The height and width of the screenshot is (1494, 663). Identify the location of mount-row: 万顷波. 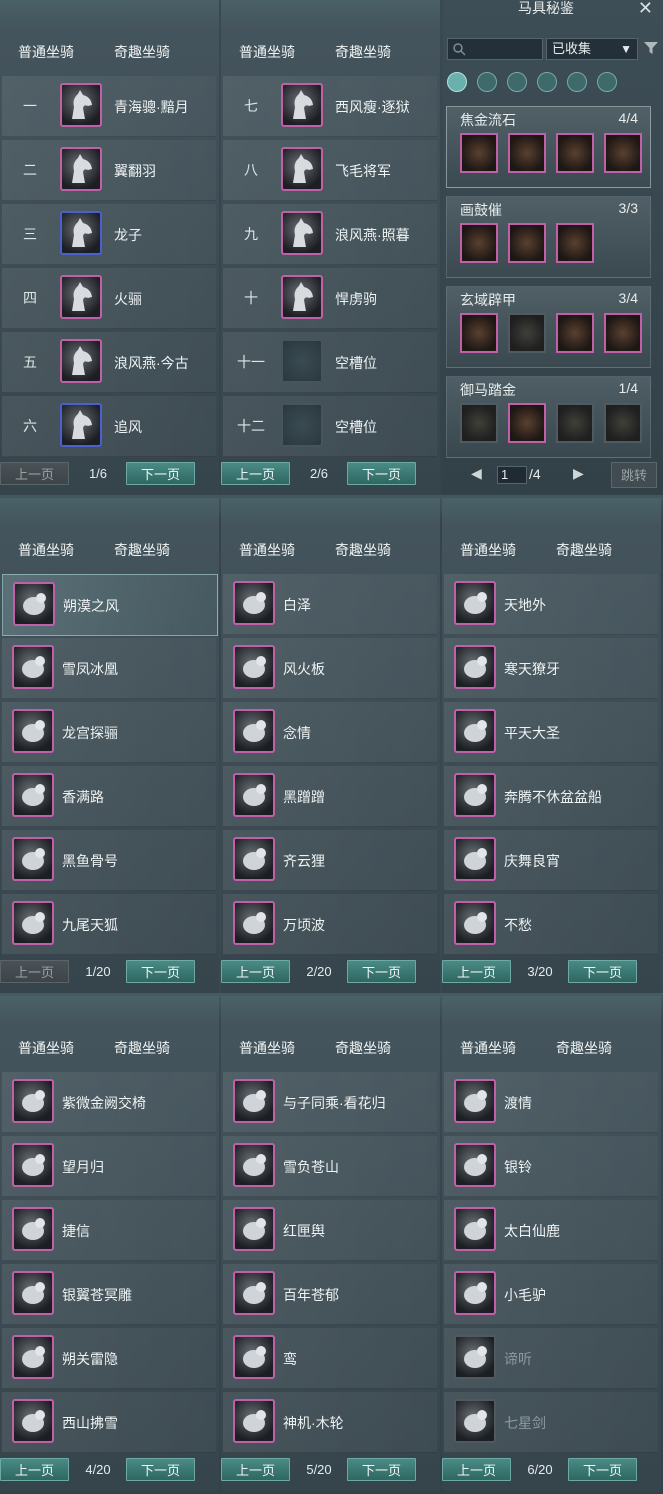
(330, 924).